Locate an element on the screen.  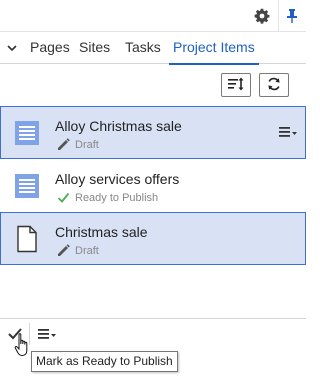
page-icon is located at coordinates (27, 239).